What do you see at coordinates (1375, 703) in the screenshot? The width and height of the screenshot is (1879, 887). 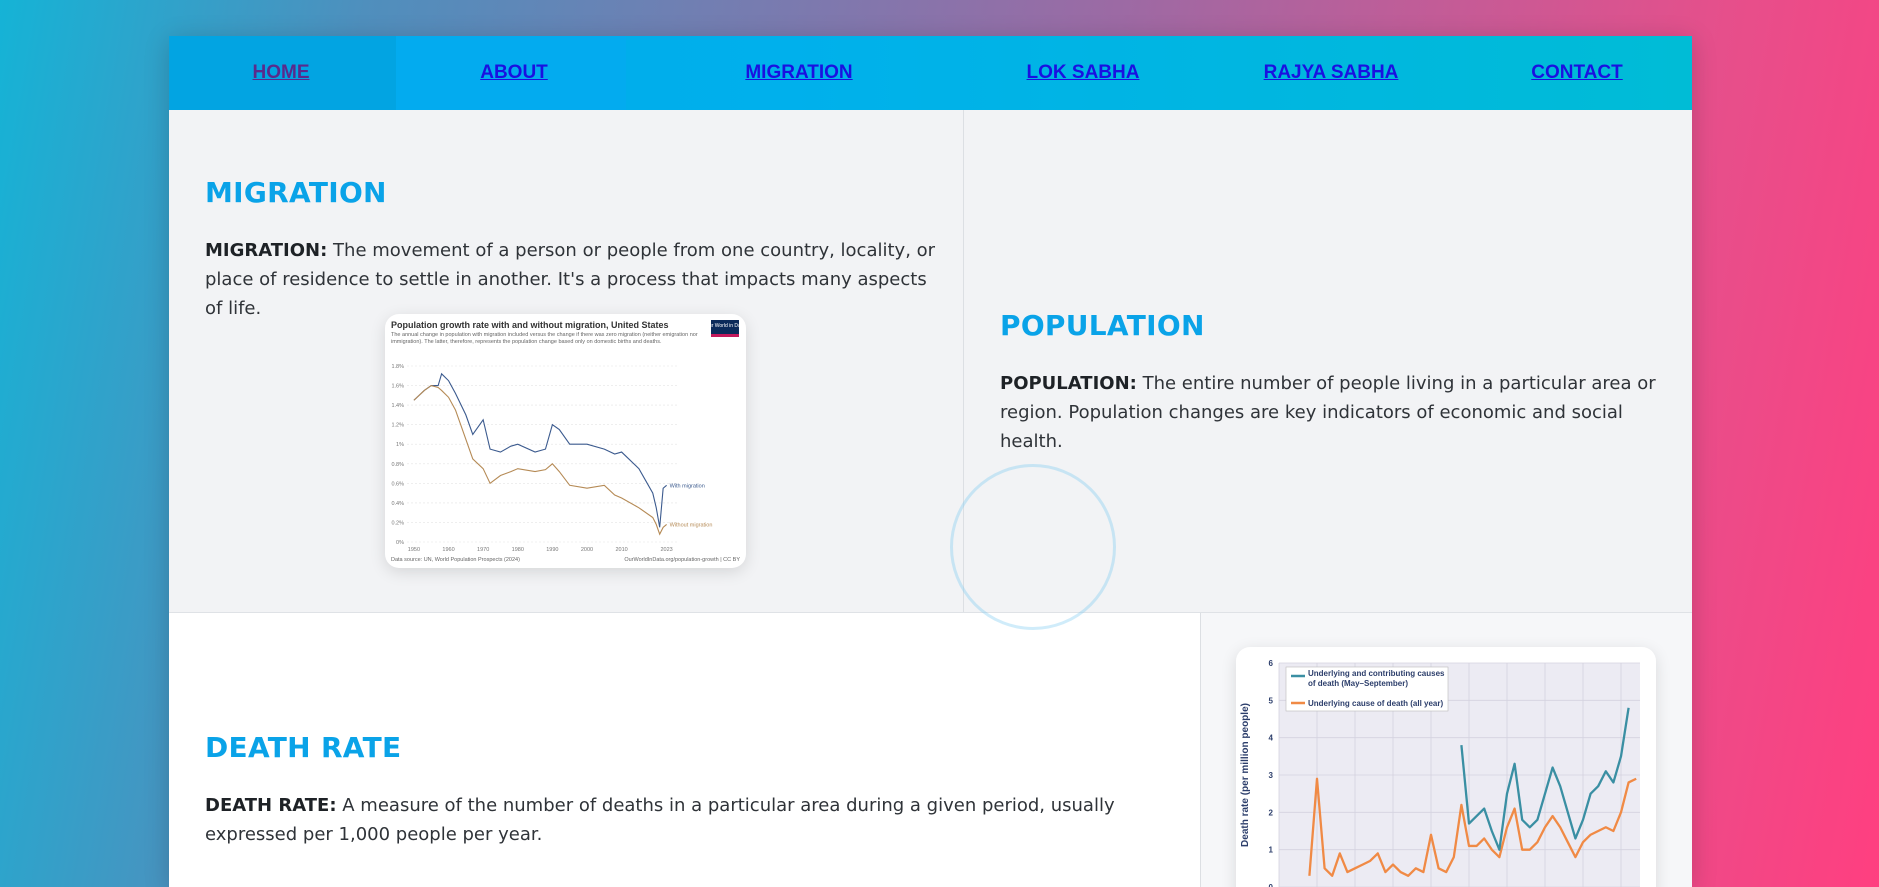 I see `chart2-legend-label-2: Underlying cause of death (all year)` at bounding box center [1375, 703].